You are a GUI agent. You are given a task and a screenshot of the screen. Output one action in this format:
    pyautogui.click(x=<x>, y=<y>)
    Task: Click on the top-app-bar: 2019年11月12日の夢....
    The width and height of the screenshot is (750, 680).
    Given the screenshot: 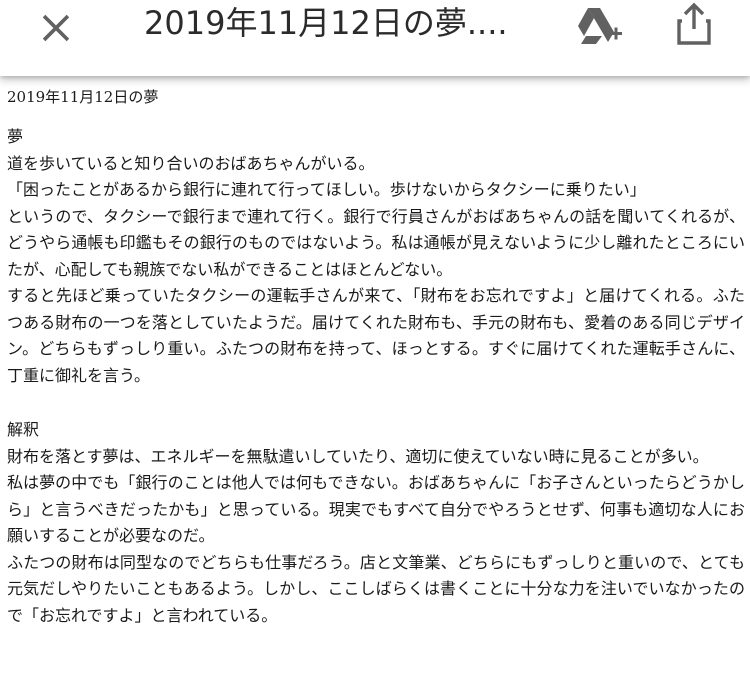 What is the action you would take?
    pyautogui.click(x=375, y=38)
    